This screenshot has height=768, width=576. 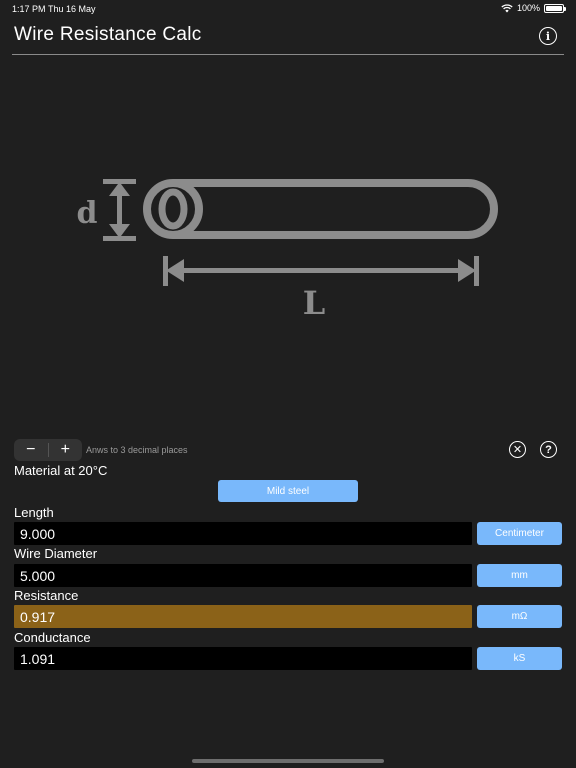 I want to click on resistance-label: Resistance, so click(x=46, y=595).